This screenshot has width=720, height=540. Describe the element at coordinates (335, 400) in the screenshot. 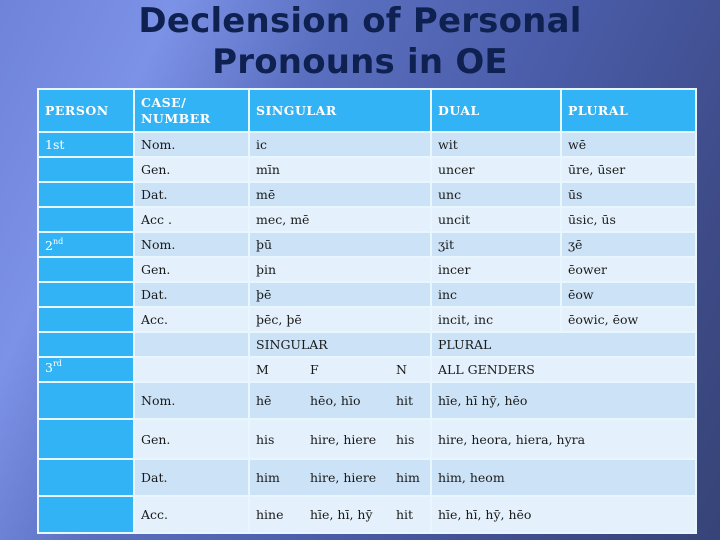

I see `feminine-form: hēo, hīo` at that location.